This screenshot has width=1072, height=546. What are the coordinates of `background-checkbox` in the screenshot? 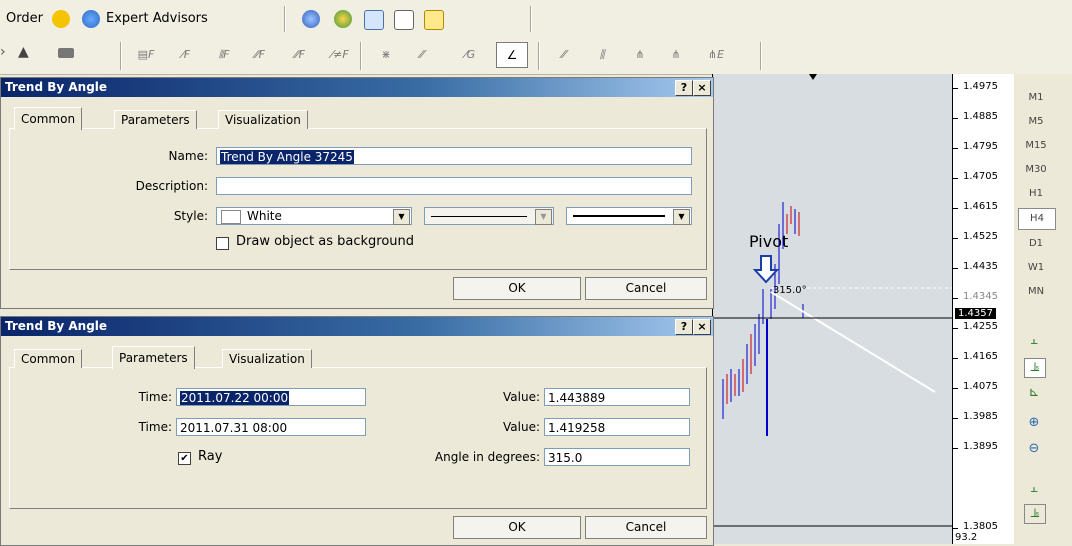 It's located at (222, 243).